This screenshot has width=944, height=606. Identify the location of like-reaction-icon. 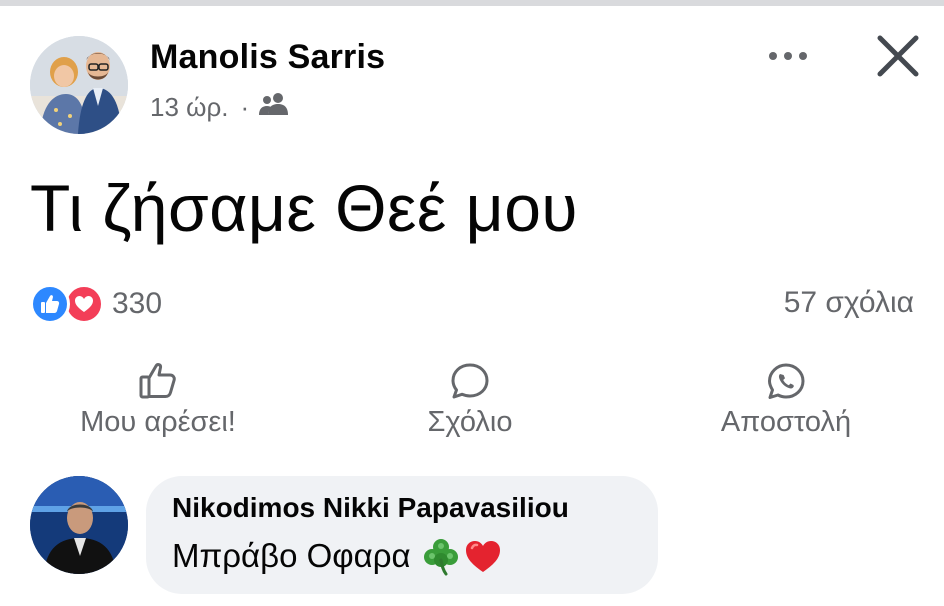
(50, 304).